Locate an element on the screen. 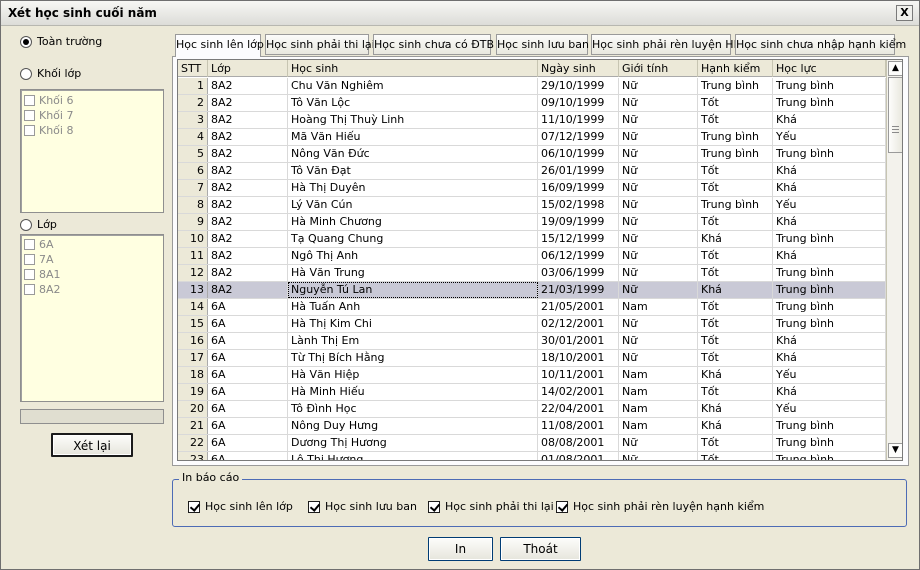  table-cell: Hà Thị Kim Chi is located at coordinates (413, 324).